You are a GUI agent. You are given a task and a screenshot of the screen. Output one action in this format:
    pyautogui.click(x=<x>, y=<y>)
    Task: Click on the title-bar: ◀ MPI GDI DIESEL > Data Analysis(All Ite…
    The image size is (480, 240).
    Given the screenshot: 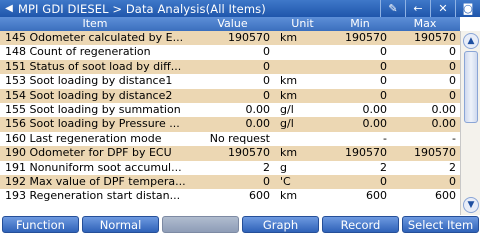 What is the action you would take?
    pyautogui.click(x=240, y=8)
    